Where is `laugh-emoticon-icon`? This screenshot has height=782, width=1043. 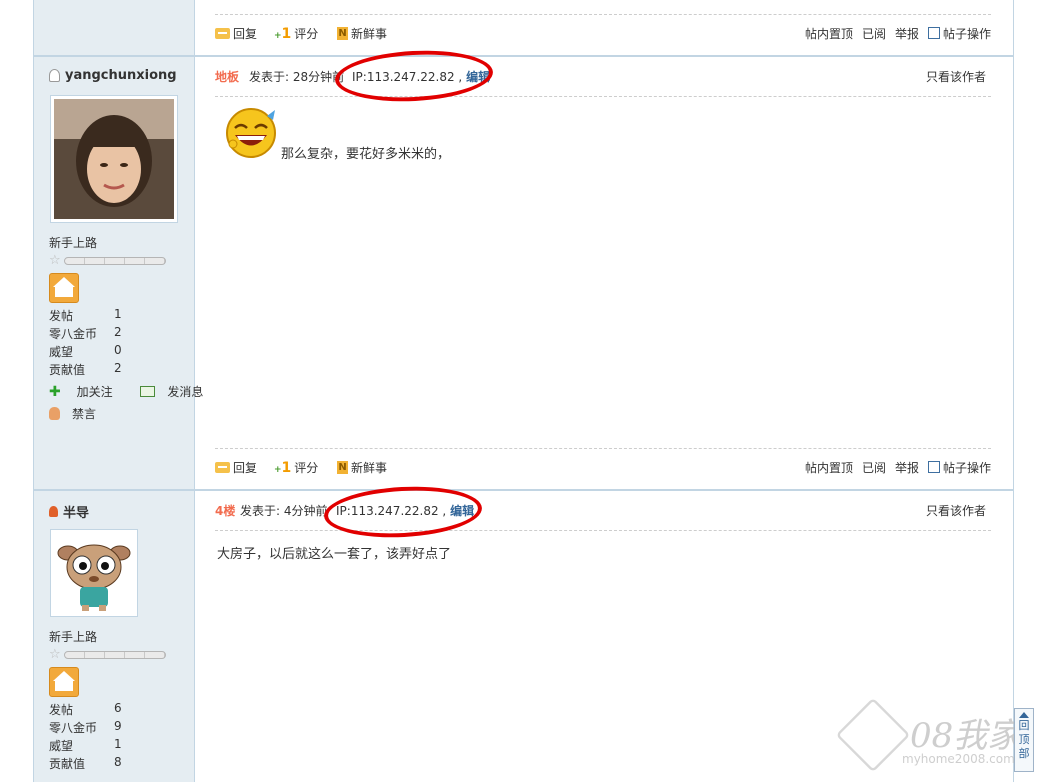
laugh-emoticon-icon is located at coordinates (251, 133).